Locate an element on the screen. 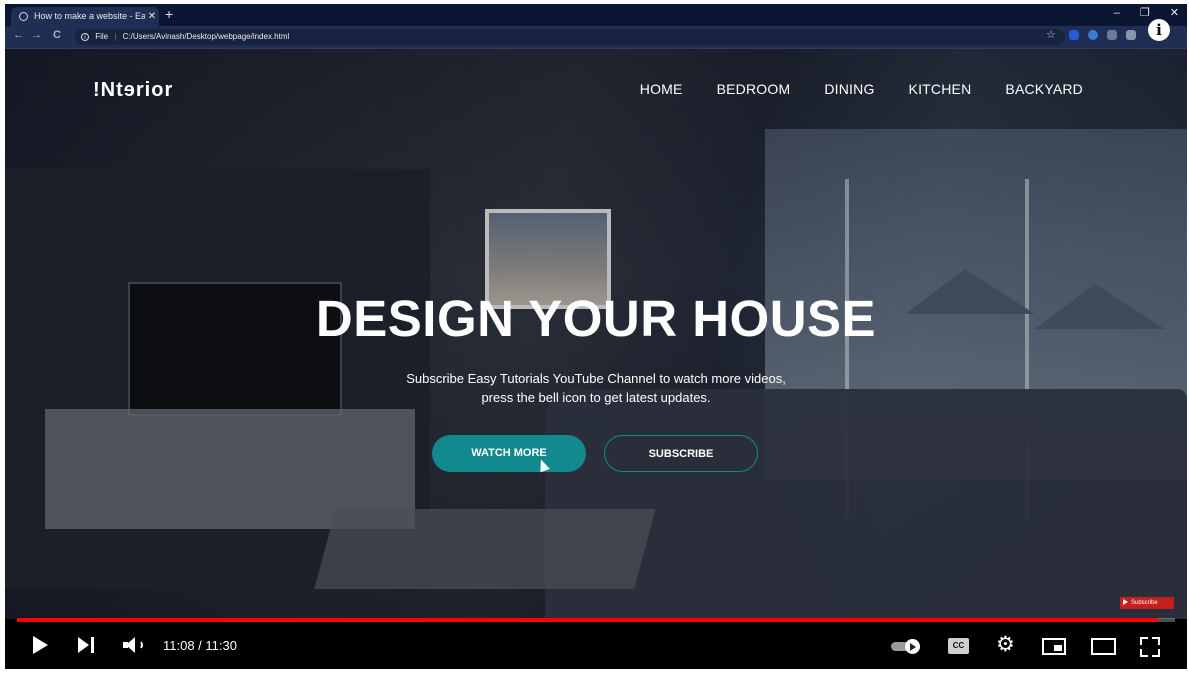 The width and height of the screenshot is (1189, 674). subscribe-button: SUBSCRIBE is located at coordinates (681, 453).